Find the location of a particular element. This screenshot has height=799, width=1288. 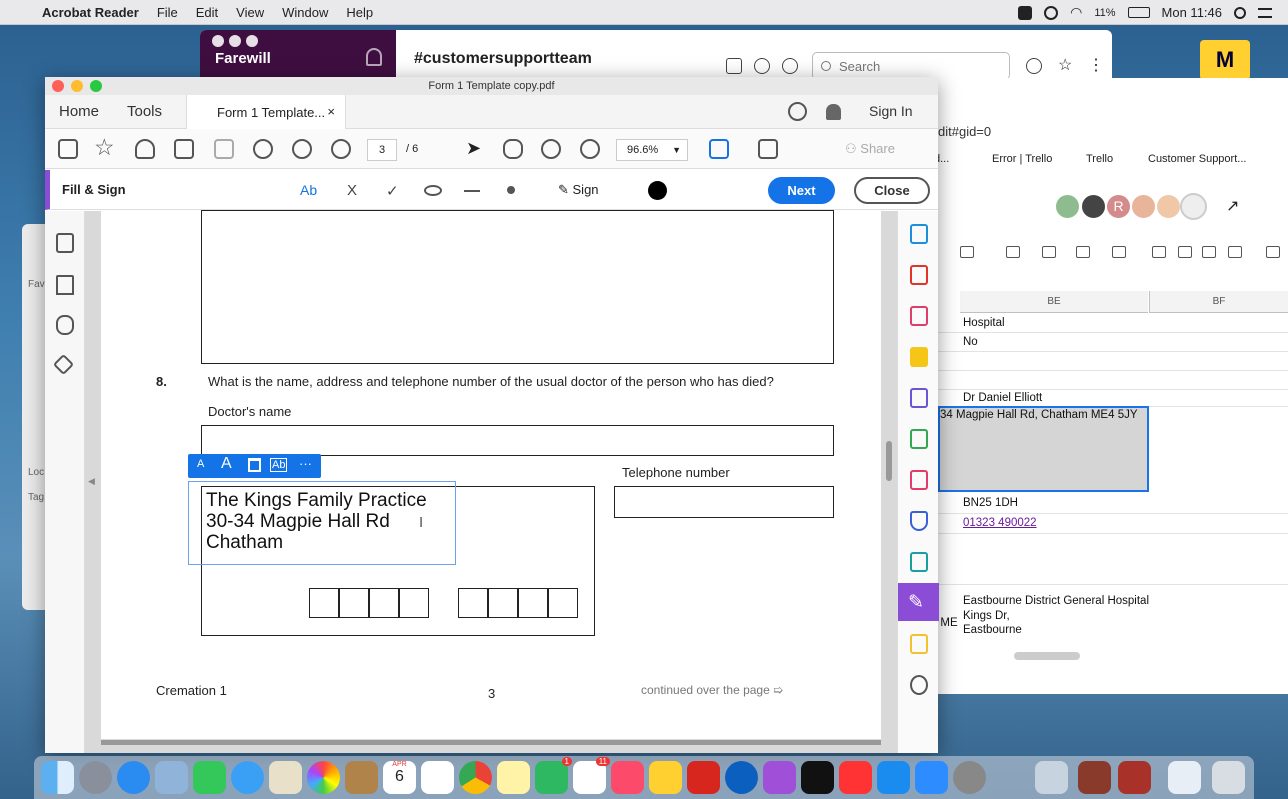

search-icon is located at coordinates (263, 149).